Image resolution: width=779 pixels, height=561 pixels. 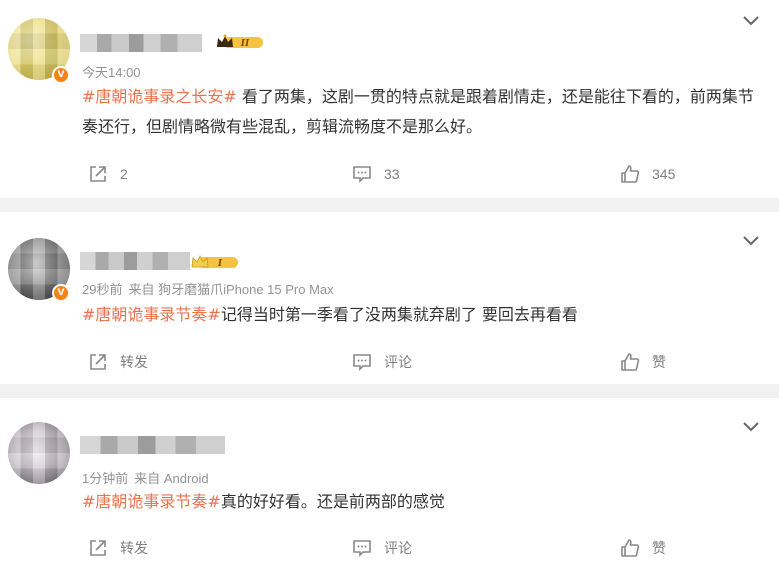 I want to click on avatar, so click(x=39, y=453).